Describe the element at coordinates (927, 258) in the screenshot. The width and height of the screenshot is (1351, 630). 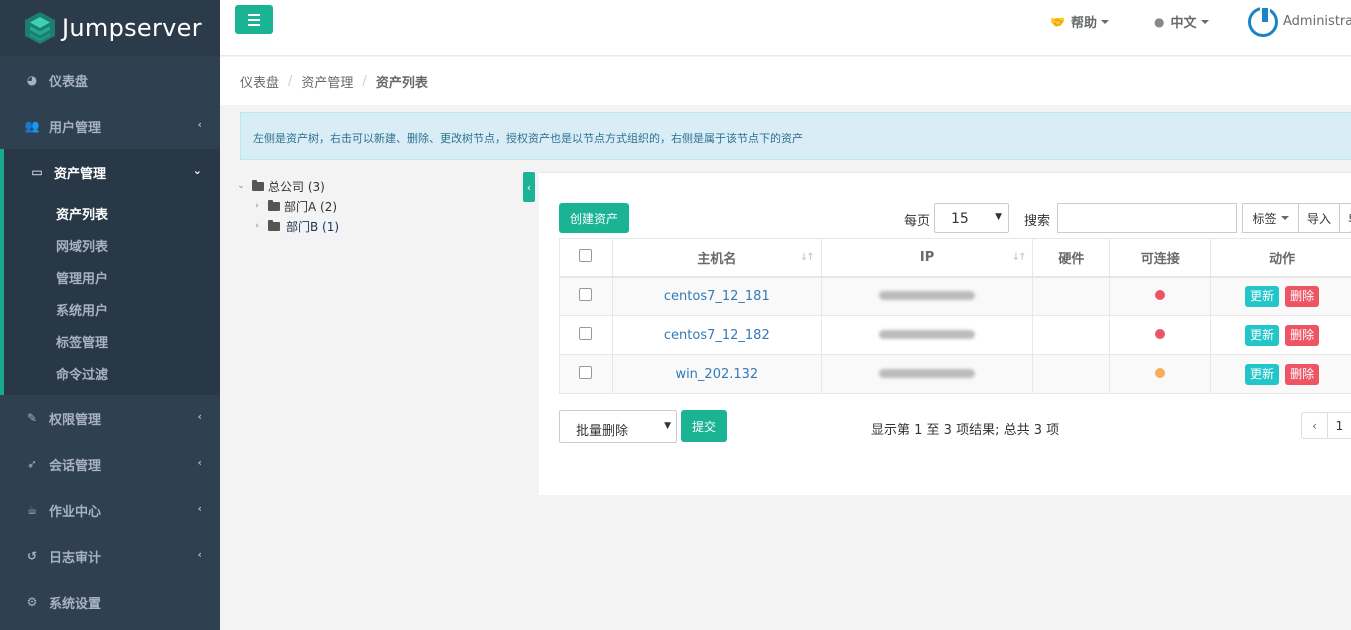
I see `column-header-ip: IP ↓↑` at that location.